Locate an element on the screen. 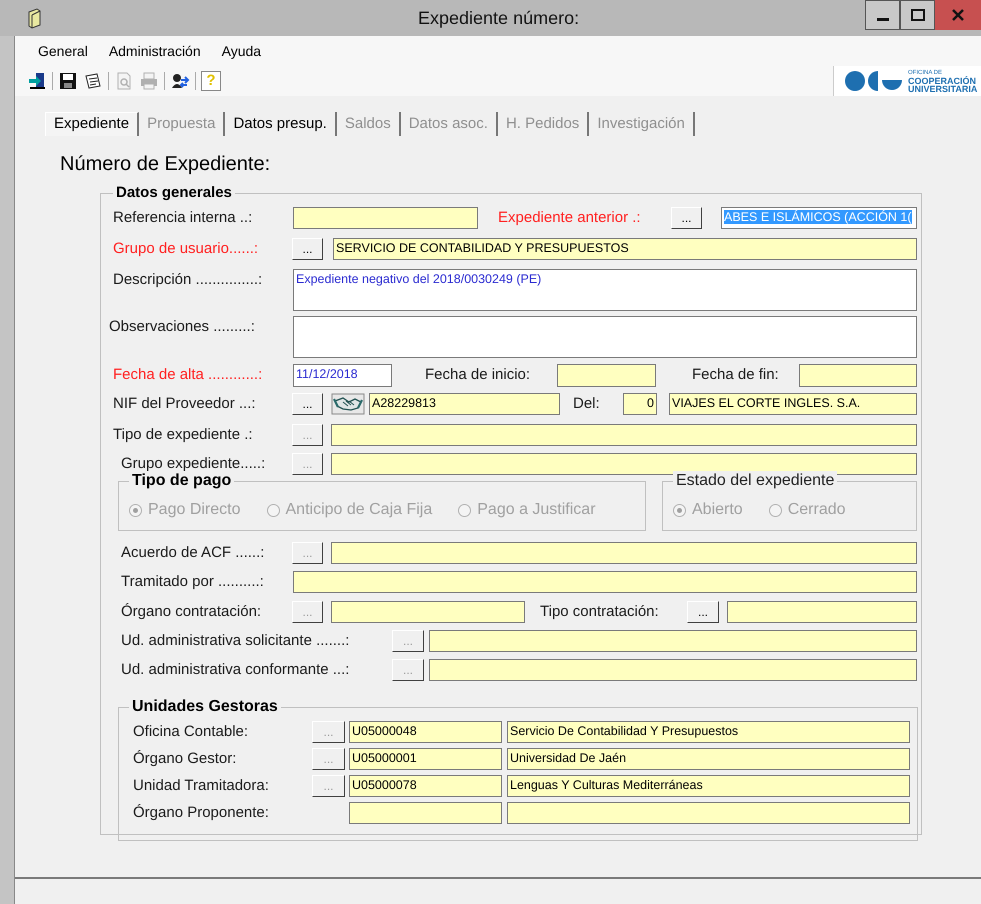 The height and width of the screenshot is (904, 981). handshake-icon is located at coordinates (348, 404).